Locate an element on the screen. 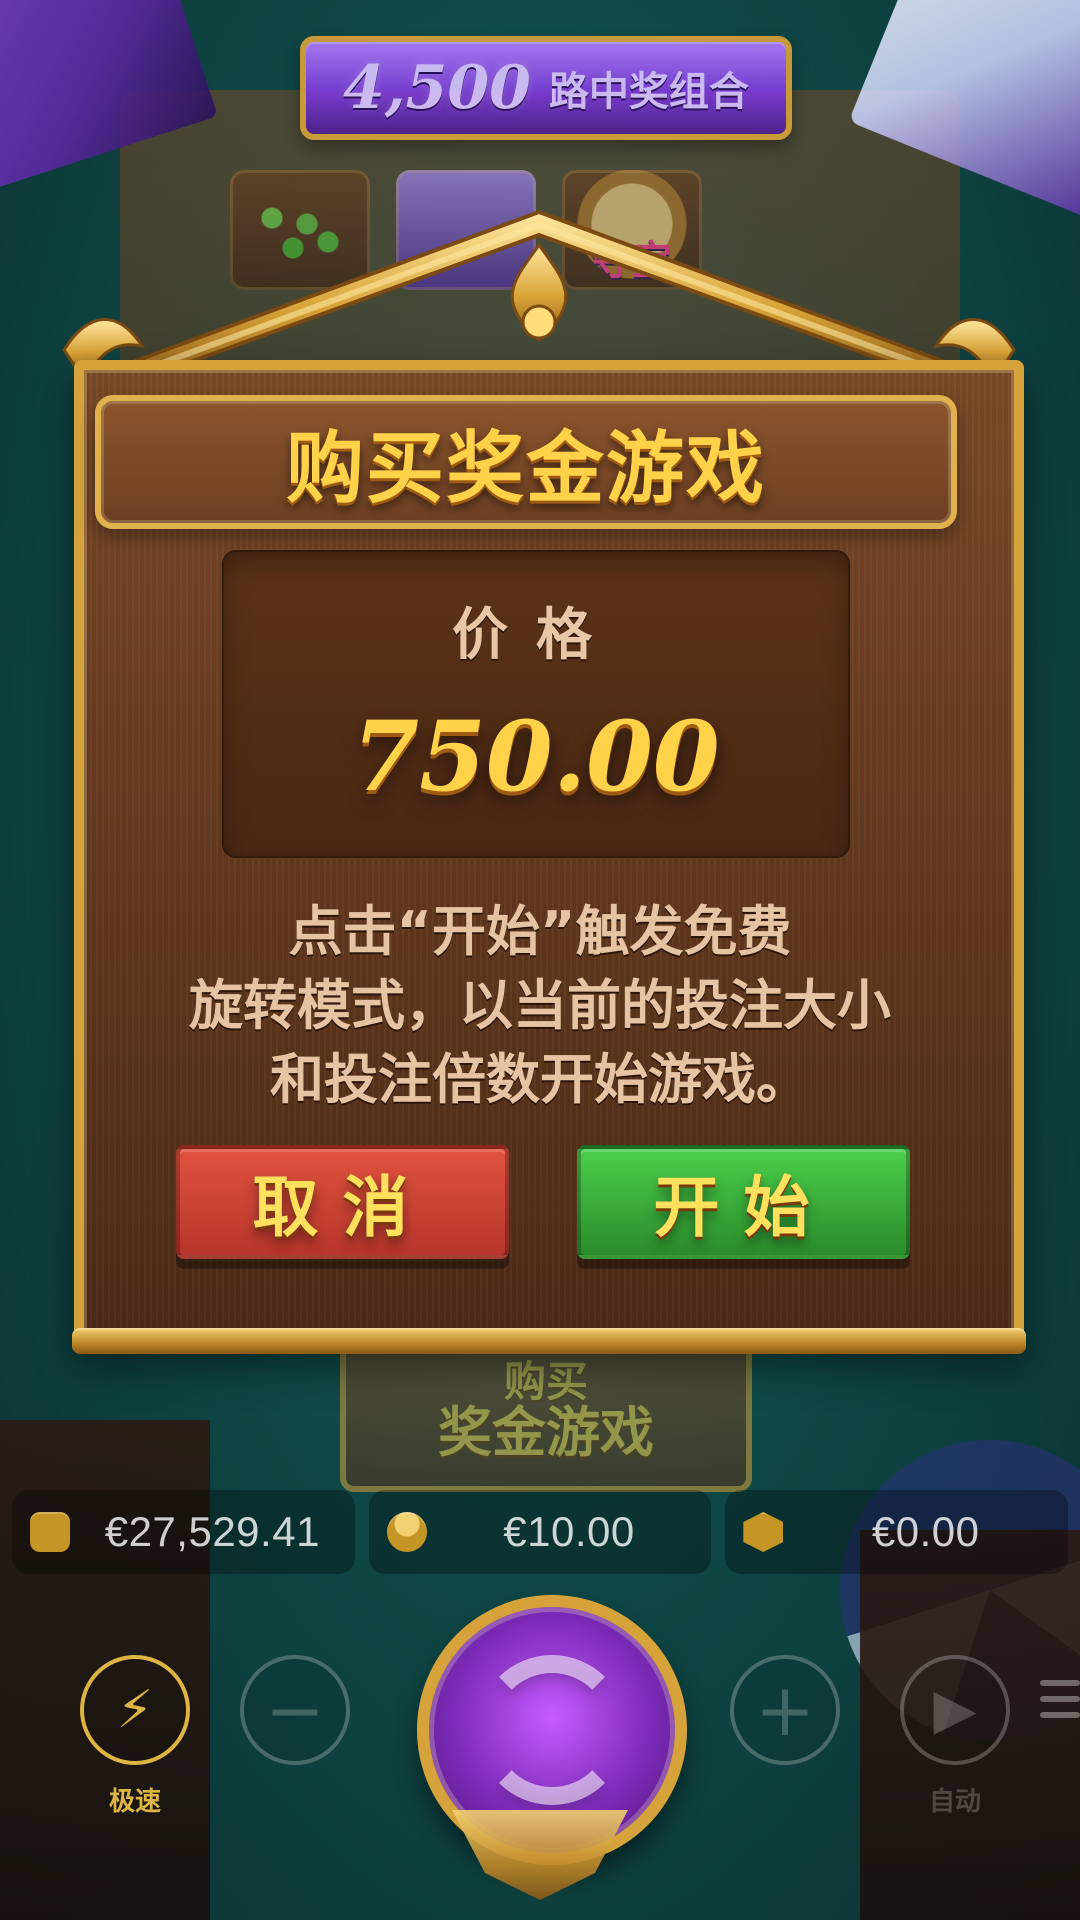 The height and width of the screenshot is (1920, 1080). plus-icon: + is located at coordinates (785, 1710).